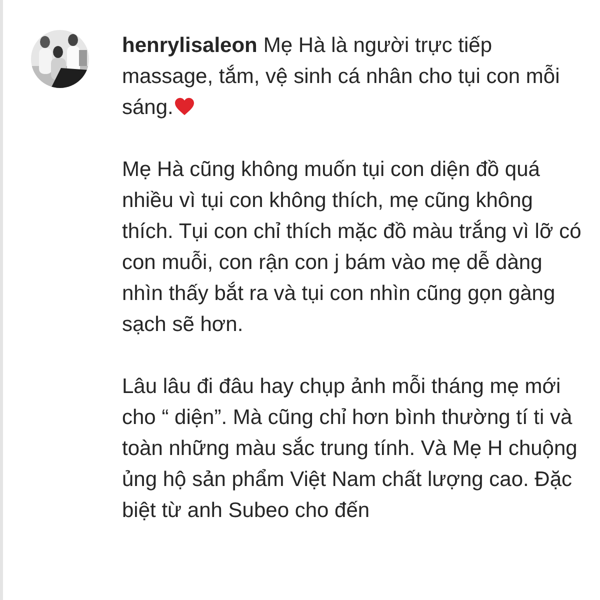 This screenshot has height=600, width=600. I want to click on heart-icon, so click(185, 106).